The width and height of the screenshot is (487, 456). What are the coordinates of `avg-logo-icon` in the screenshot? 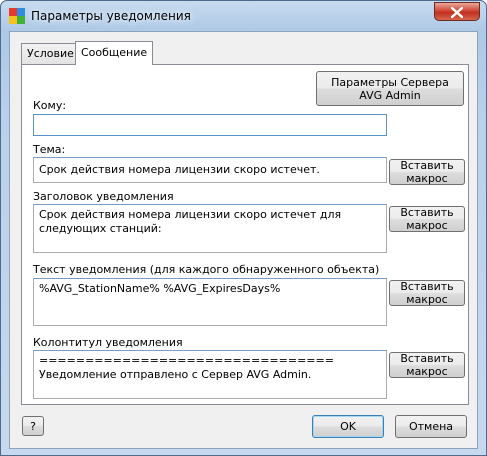 It's located at (17, 16).